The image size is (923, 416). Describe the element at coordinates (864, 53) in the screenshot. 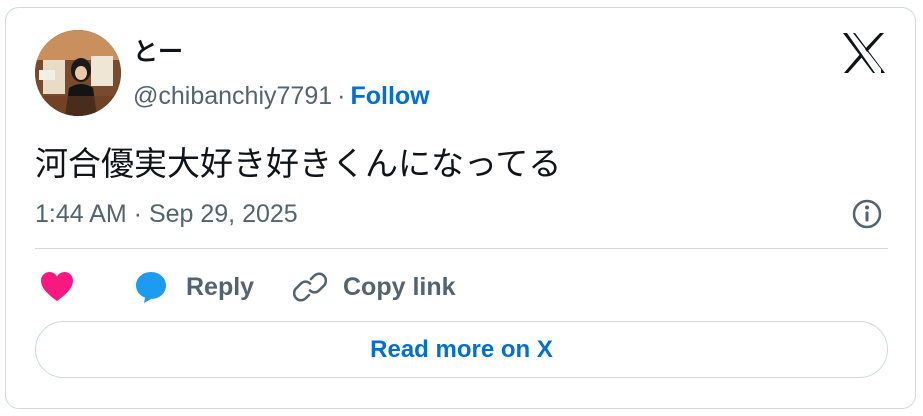

I see `x-logo-icon` at that location.